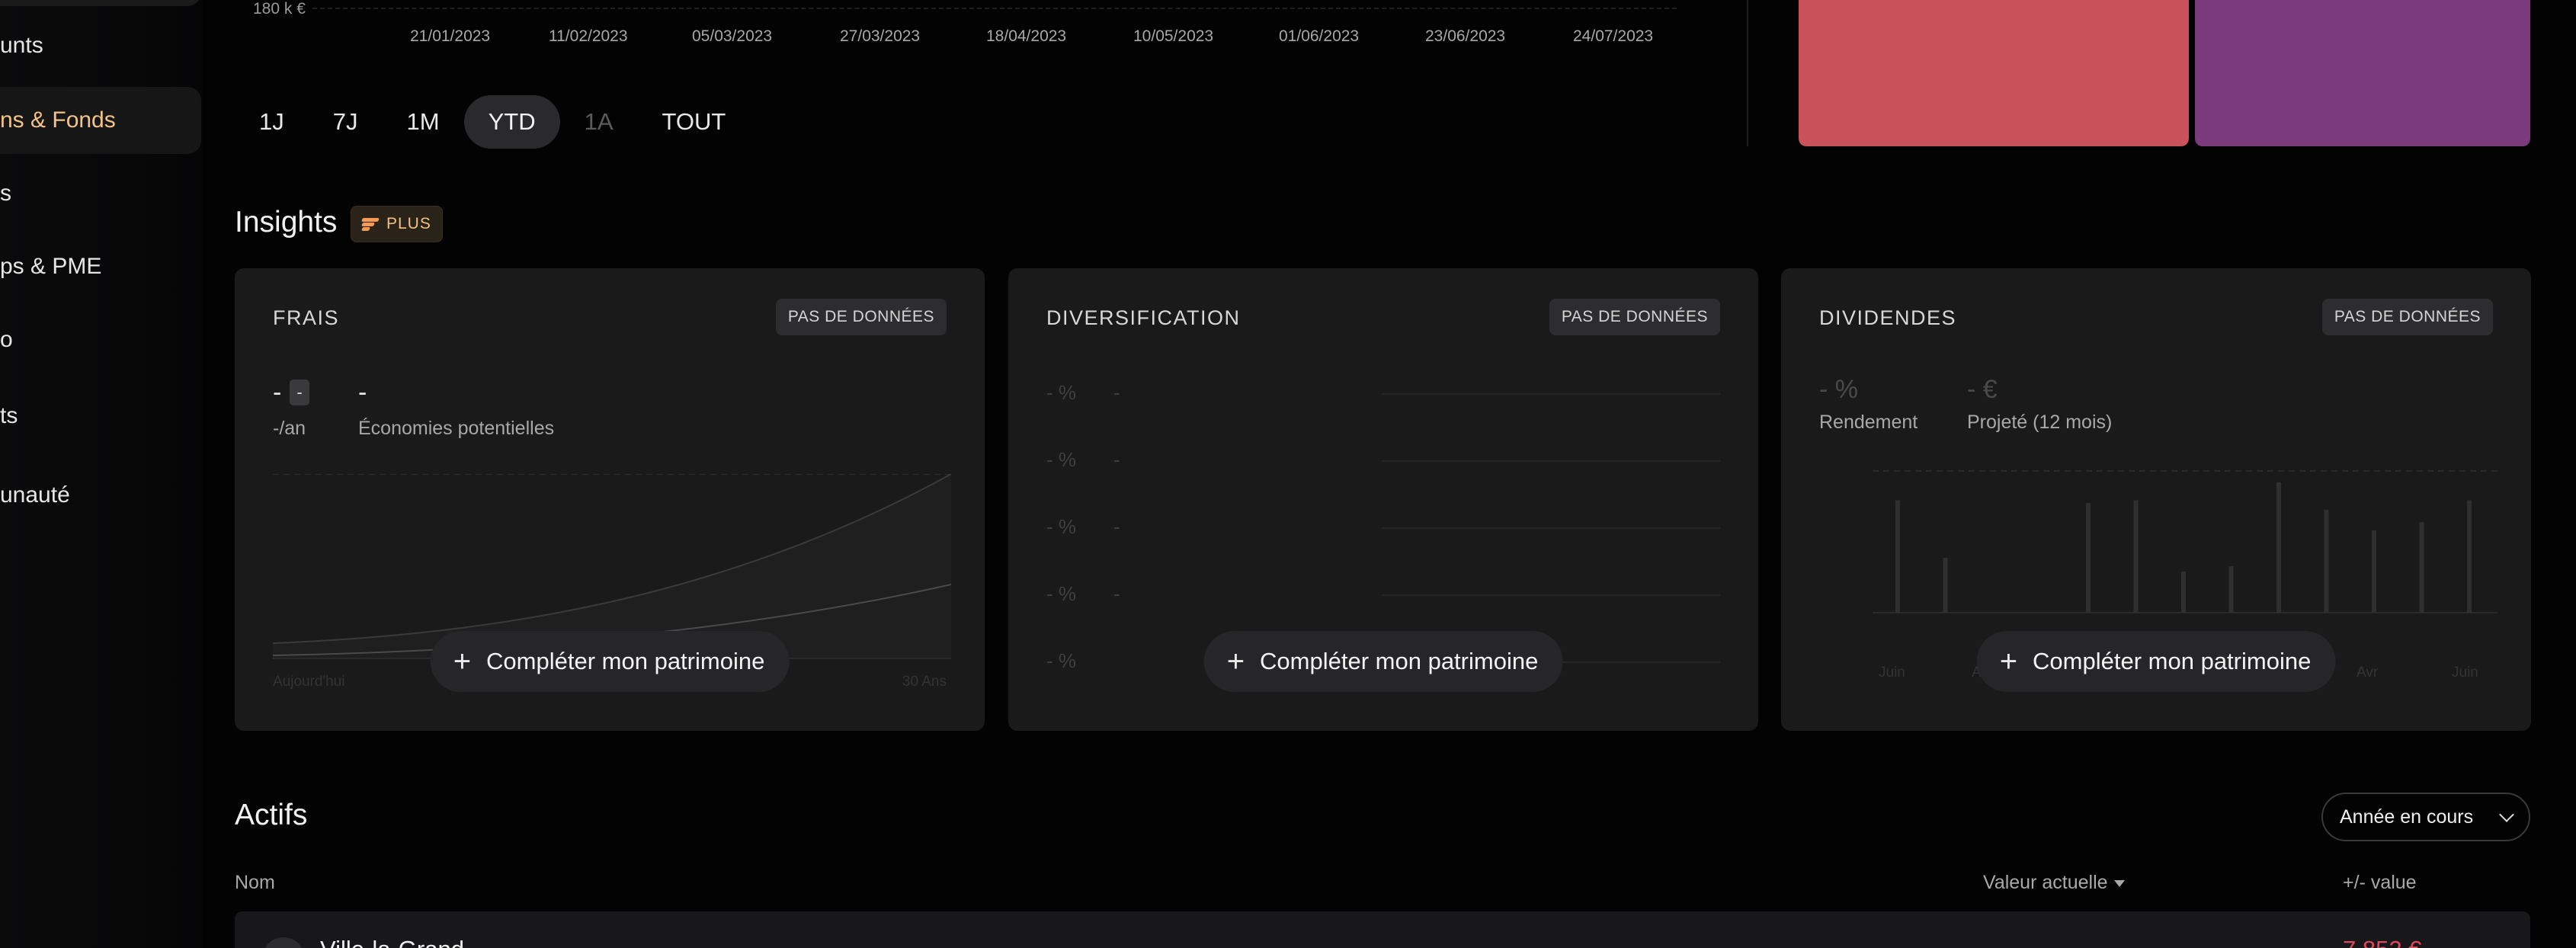 The height and width of the screenshot is (948, 2576). I want to click on frais-info-chip: -, so click(299, 392).